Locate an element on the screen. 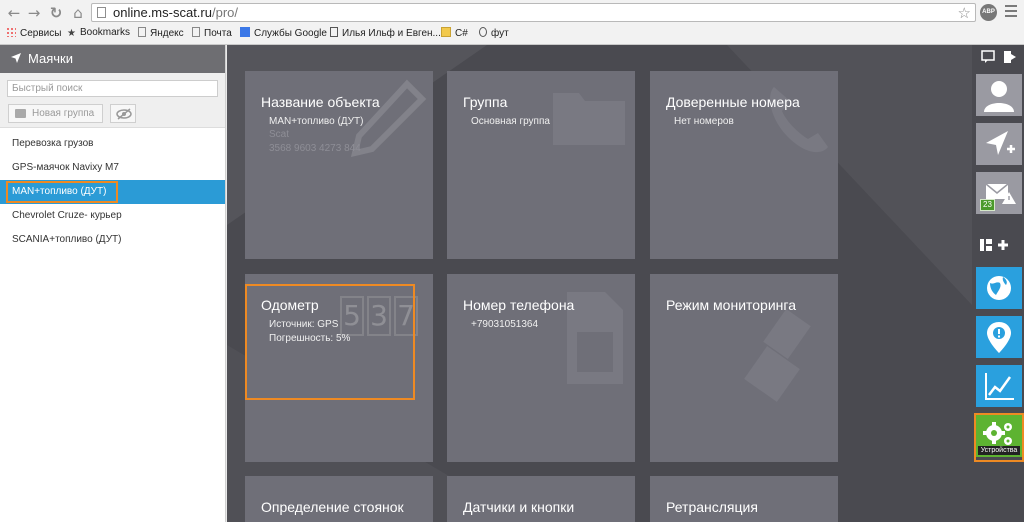 This screenshot has height=522, width=1024. tile-title: Доверенные номера is located at coordinates (733, 102).